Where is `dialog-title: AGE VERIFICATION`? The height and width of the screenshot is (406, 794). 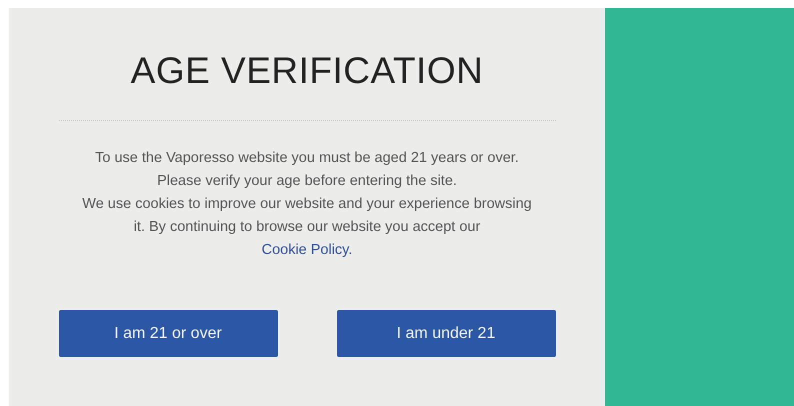
dialog-title: AGE VERIFICATION is located at coordinates (307, 71).